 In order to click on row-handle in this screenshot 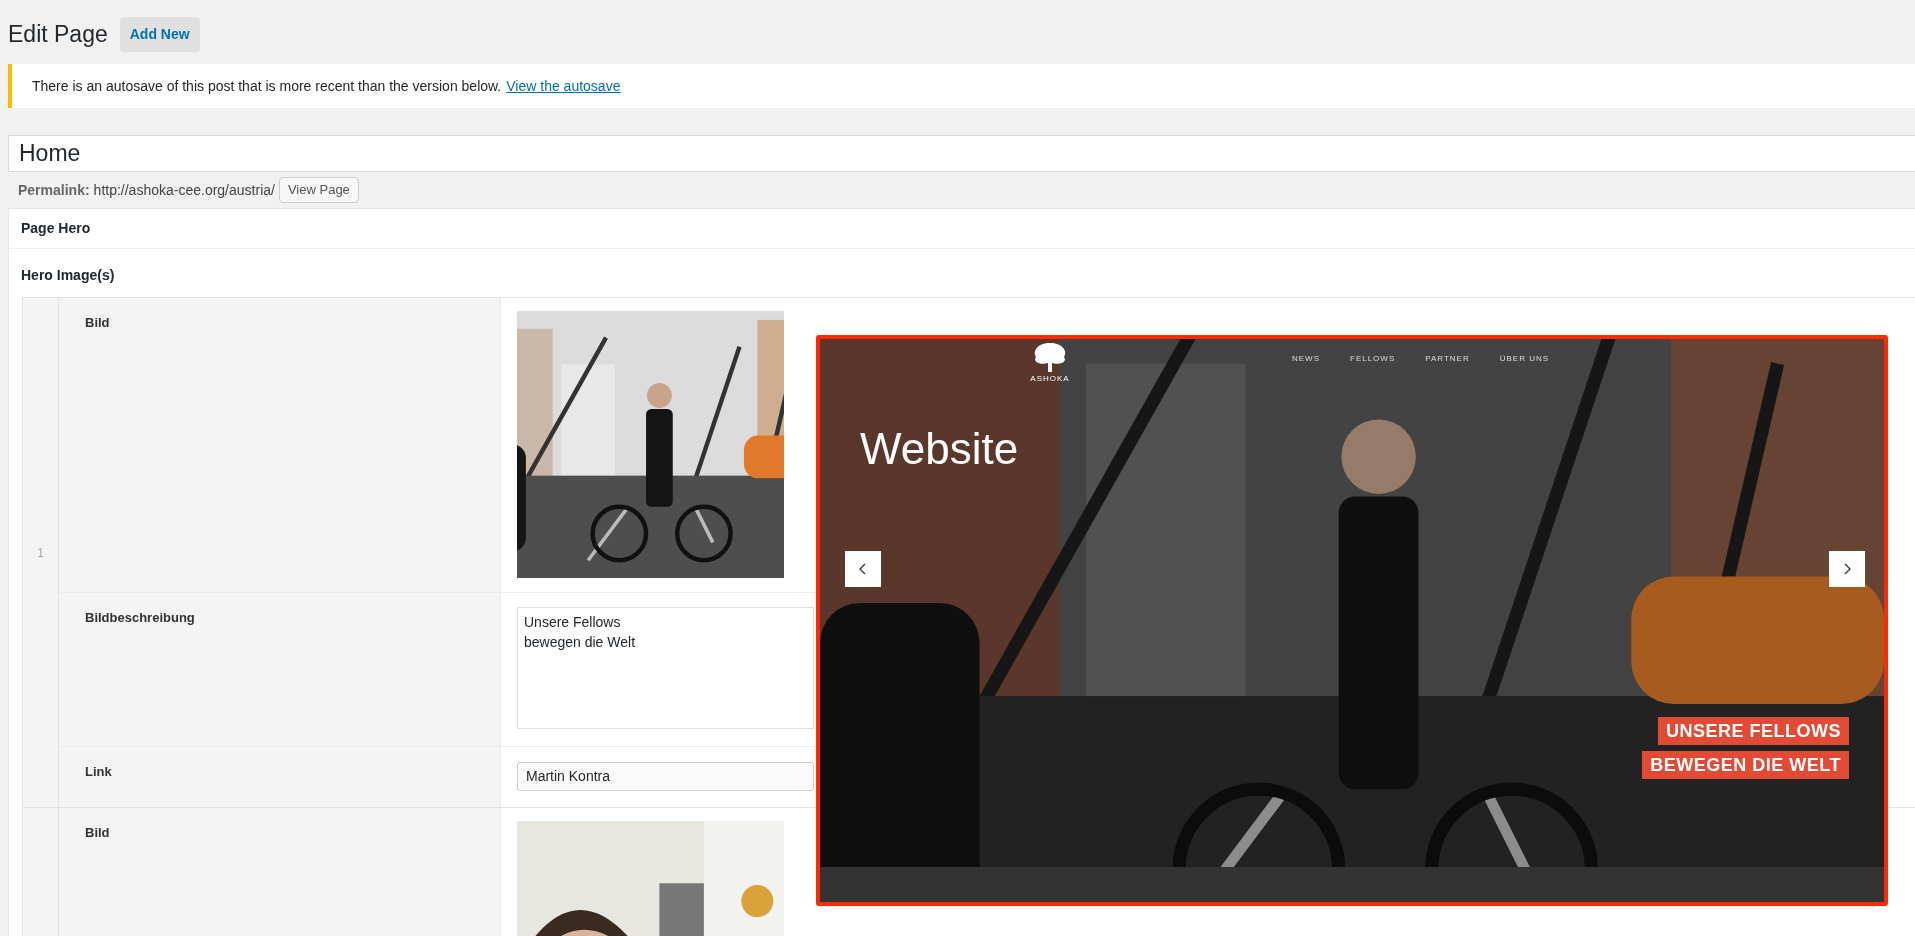, I will do `click(41, 872)`.